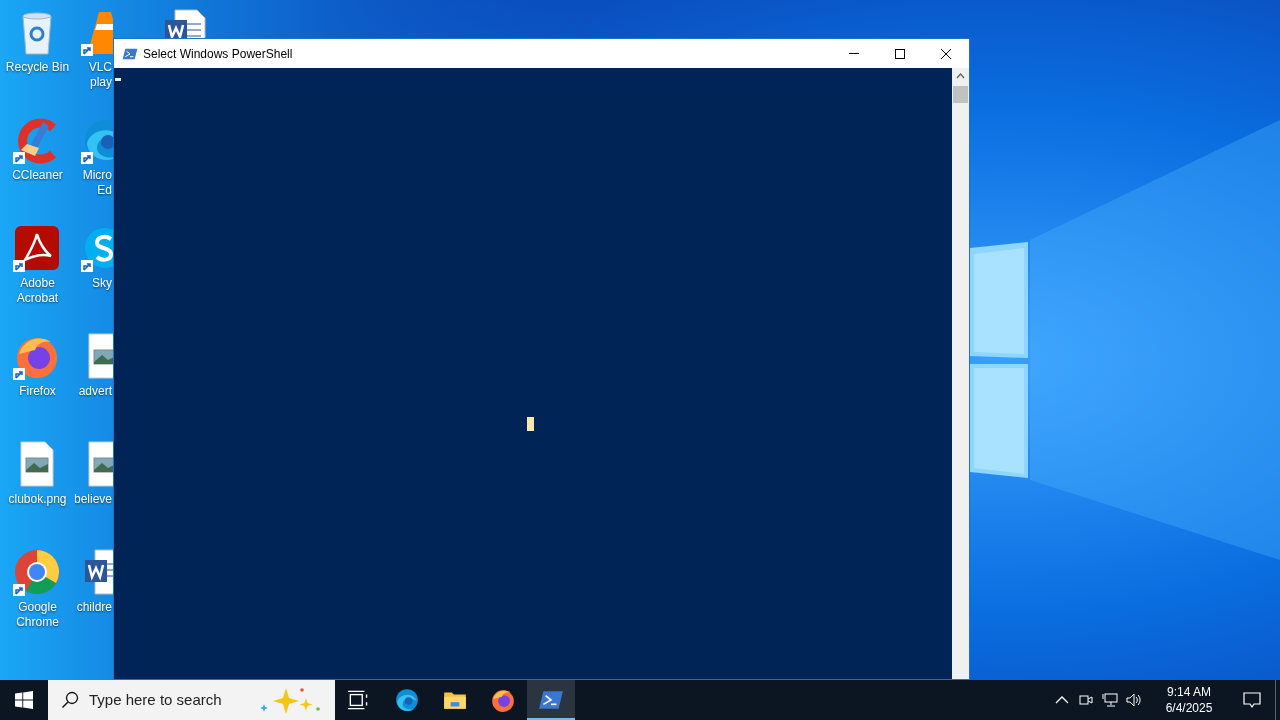  I want to click on taskbar-app-button, so click(551, 700).